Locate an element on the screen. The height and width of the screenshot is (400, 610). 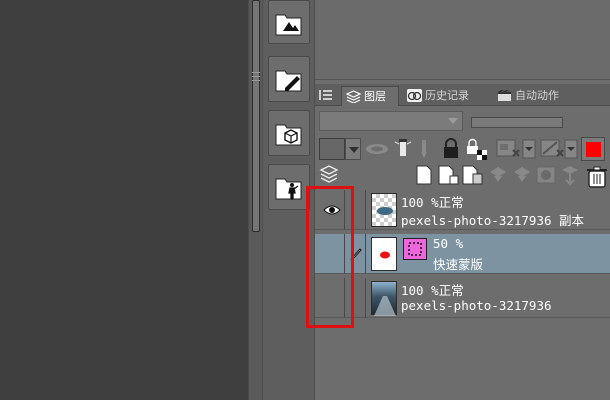
auto-action-icon is located at coordinates (504, 95).